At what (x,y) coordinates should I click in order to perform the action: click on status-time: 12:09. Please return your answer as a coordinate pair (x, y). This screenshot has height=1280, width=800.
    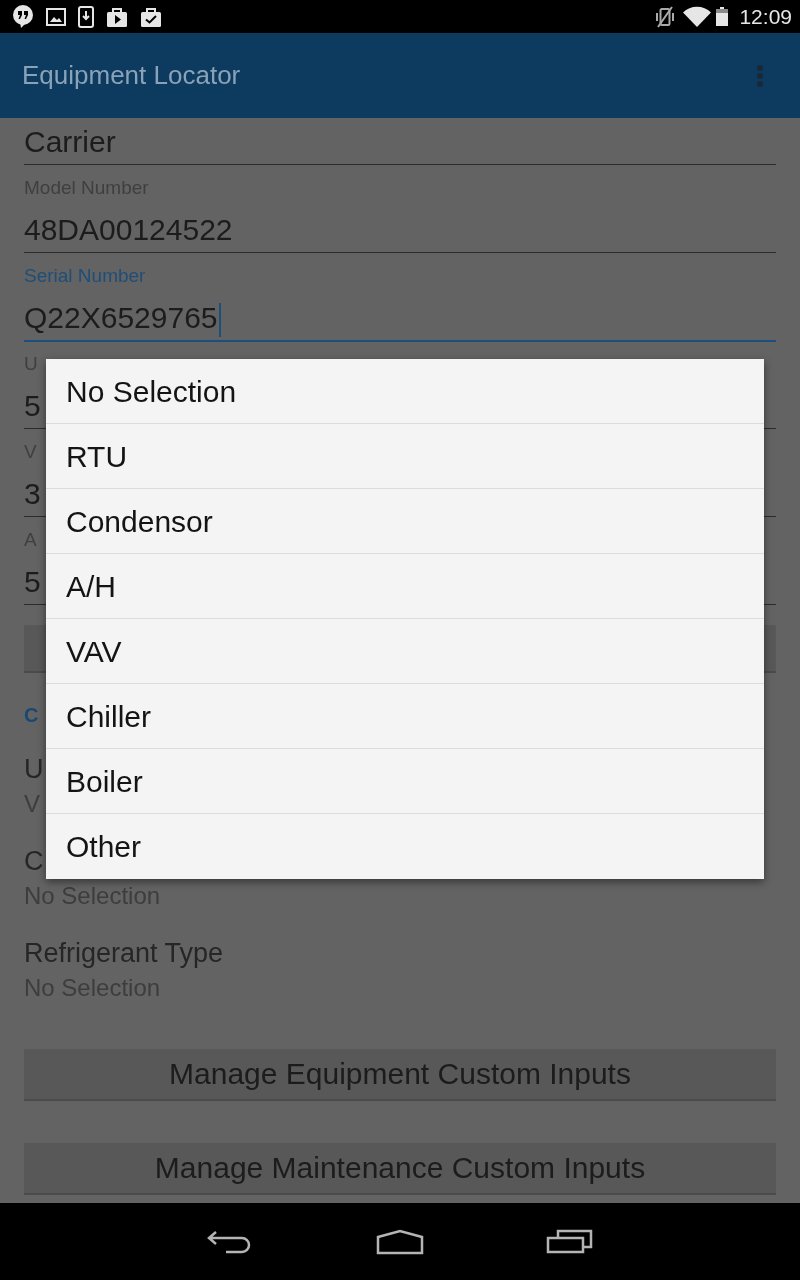
    Looking at the image, I should click on (765, 16).